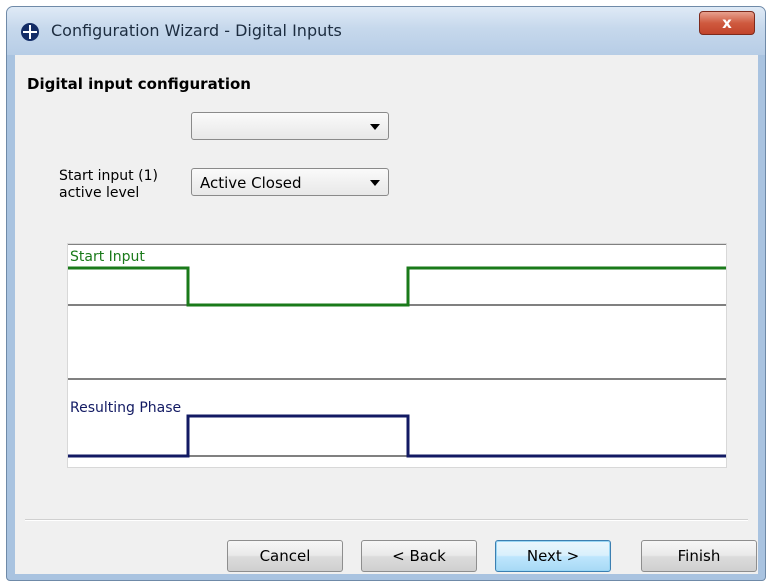 The image size is (770, 585). Describe the element at coordinates (285, 556) in the screenshot. I see `cancel-button: Cancel` at that location.